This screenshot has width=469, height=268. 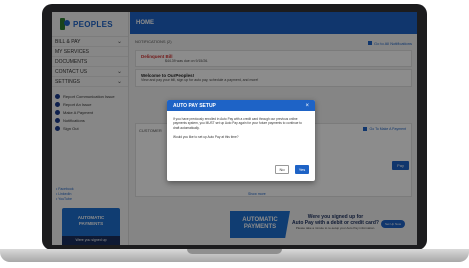 I want to click on close-icon: ×, so click(x=307, y=106).